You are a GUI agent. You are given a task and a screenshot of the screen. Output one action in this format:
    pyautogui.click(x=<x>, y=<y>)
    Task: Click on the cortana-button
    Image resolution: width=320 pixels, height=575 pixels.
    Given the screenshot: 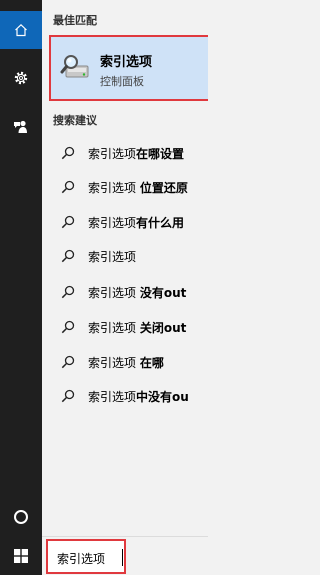 What is the action you would take?
    pyautogui.click(x=21, y=517)
    